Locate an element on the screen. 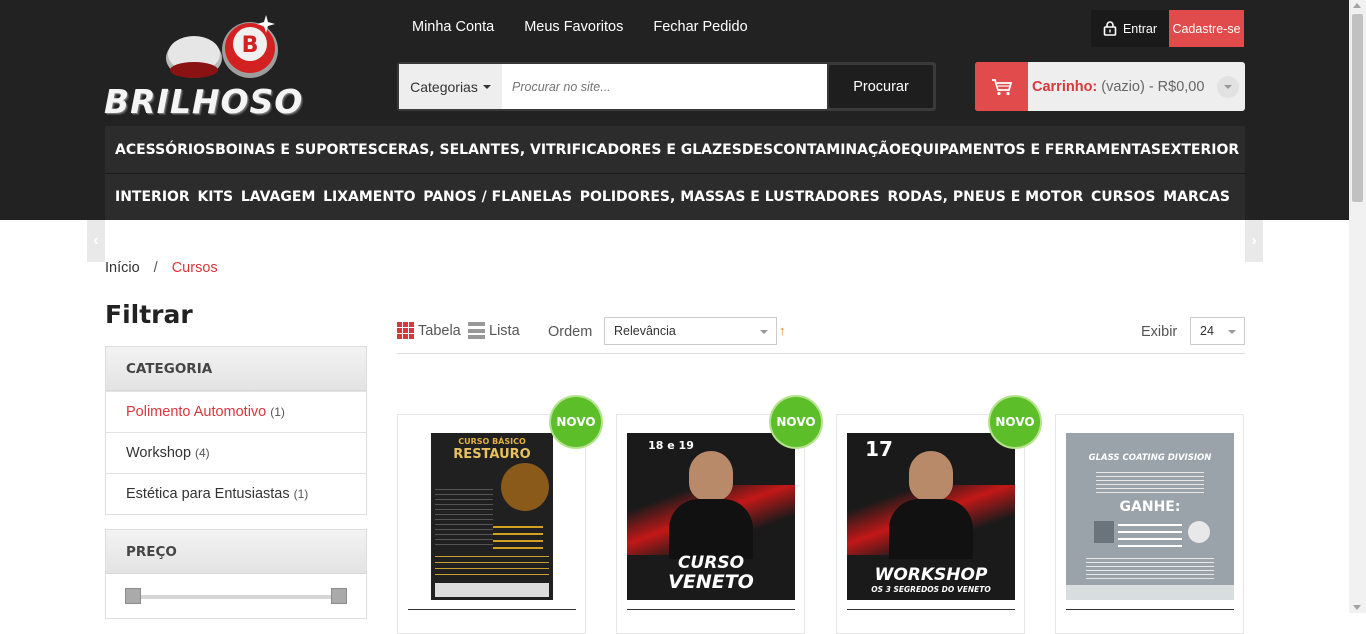 This screenshot has height=634, width=1366. nav-item-lavagem: LAVAGEM is located at coordinates (278, 197).